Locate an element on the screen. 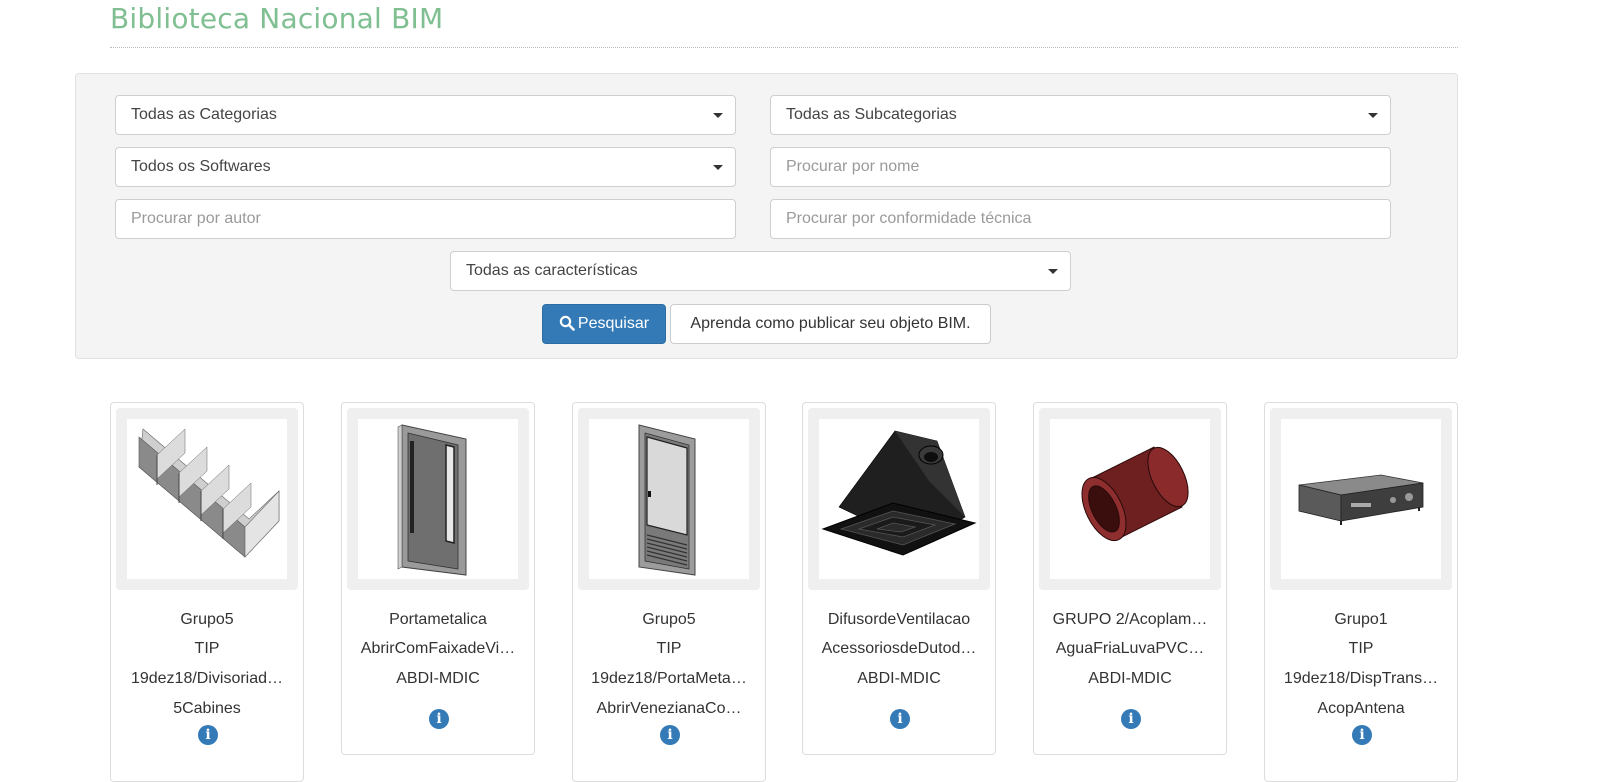  conformity-search-input: Procurar por conformidade técnica is located at coordinates (1080, 219).